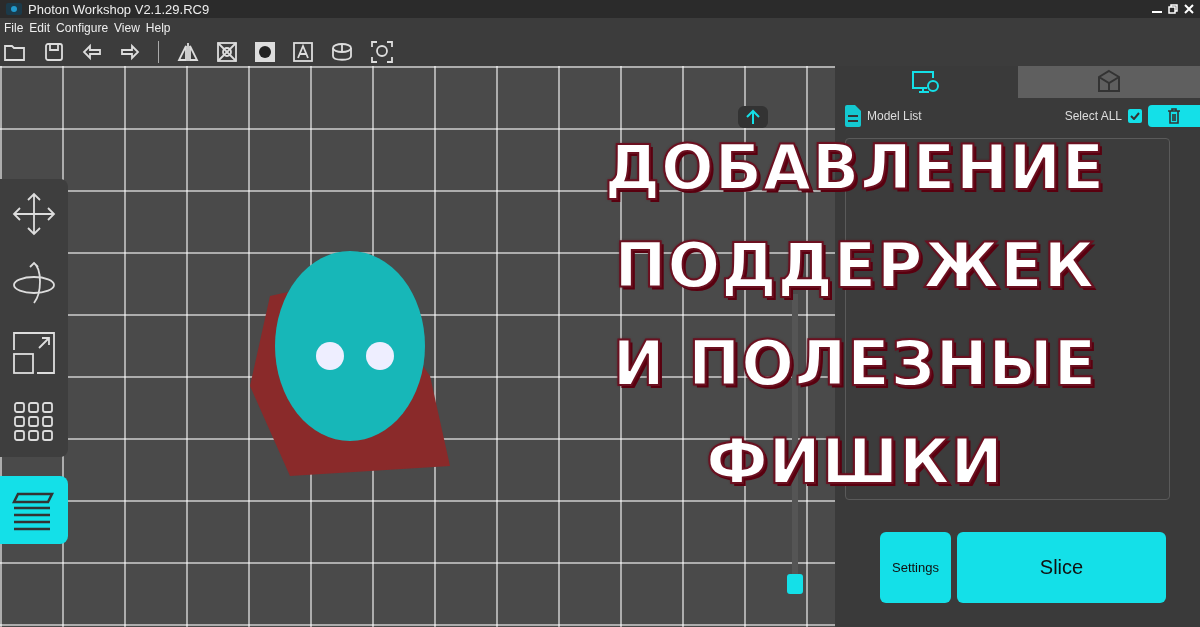  Describe the element at coordinates (34, 352) in the screenshot. I see `scale-icon` at that location.